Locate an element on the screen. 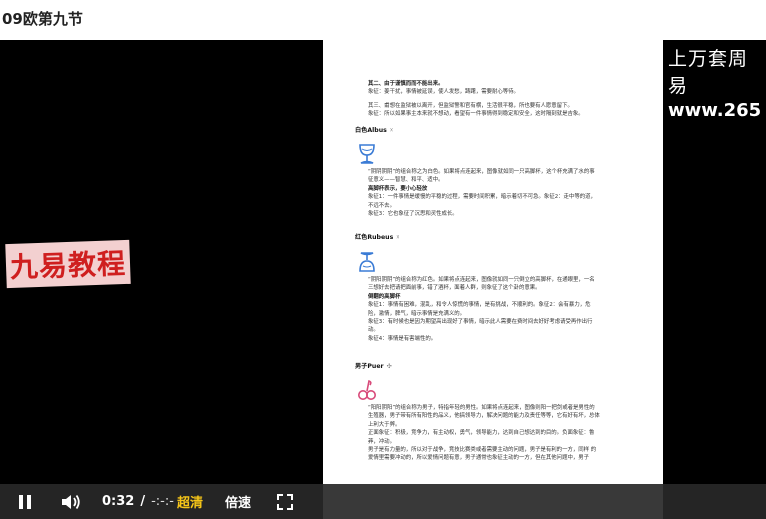 The height and width of the screenshot is (519, 766). player-controls: 0:32 / -:-:- 超清 倍速 is located at coordinates (383, 501).